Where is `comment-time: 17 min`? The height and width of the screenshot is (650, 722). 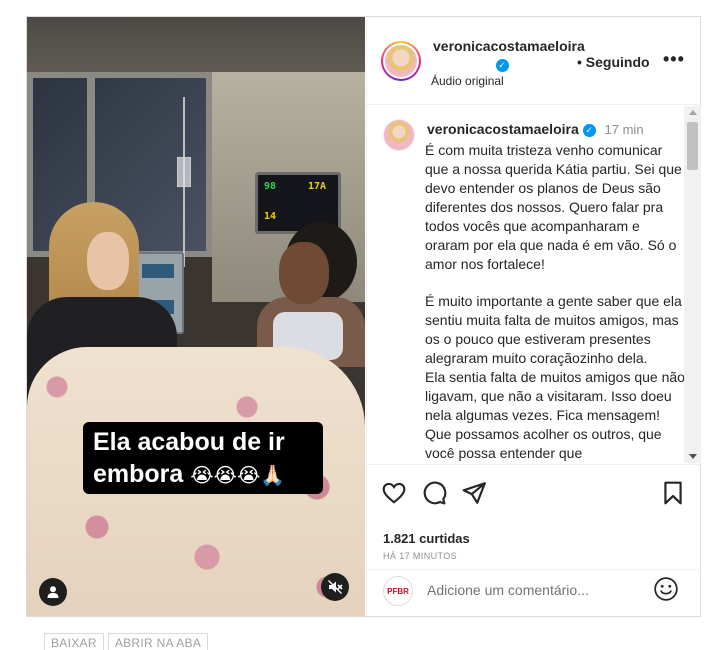
comment-time: 17 min is located at coordinates (624, 129).